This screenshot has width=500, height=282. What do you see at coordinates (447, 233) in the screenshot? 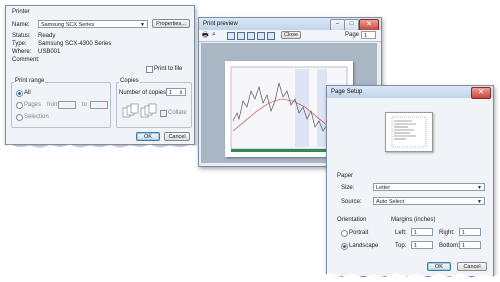
I see `right-margin-label: Right:` at bounding box center [447, 233].